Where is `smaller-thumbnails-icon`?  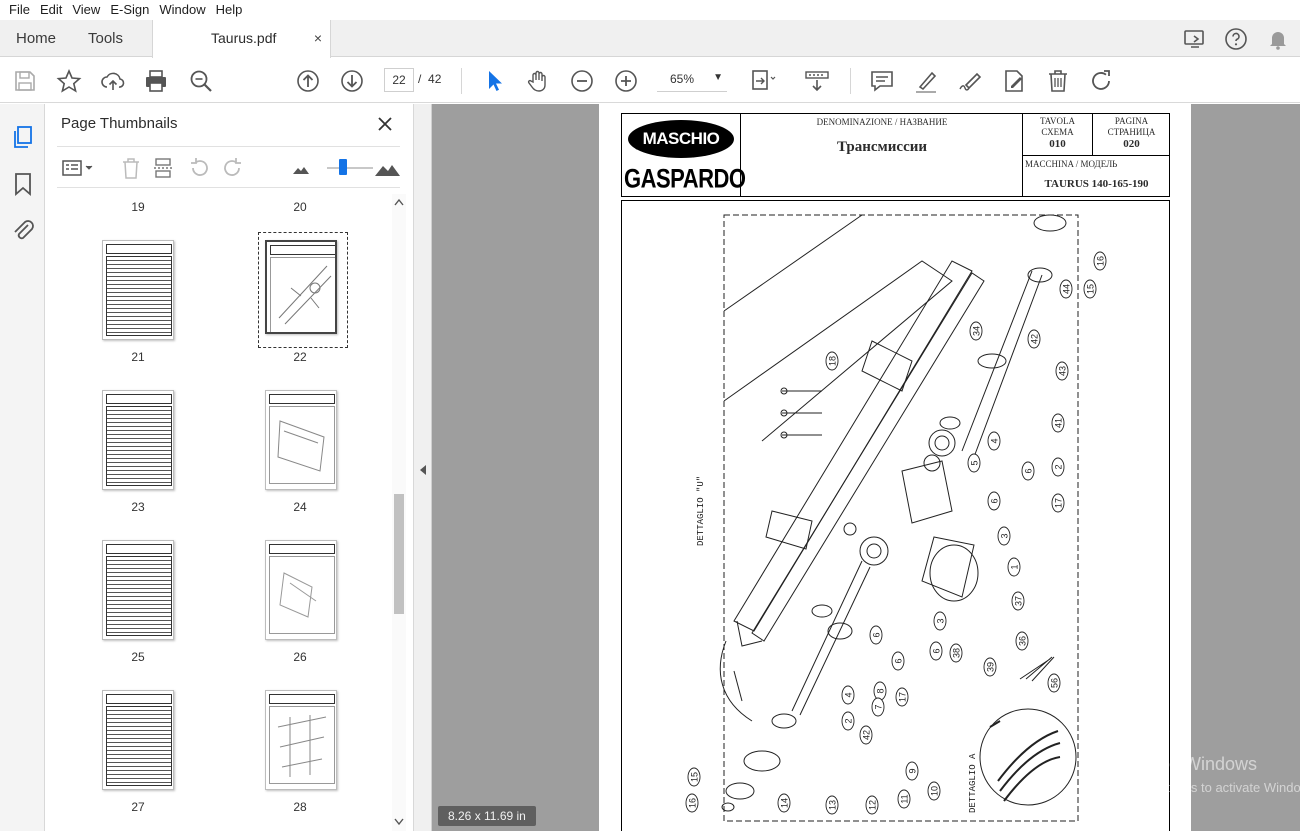
smaller-thumbnails-icon is located at coordinates (301, 168).